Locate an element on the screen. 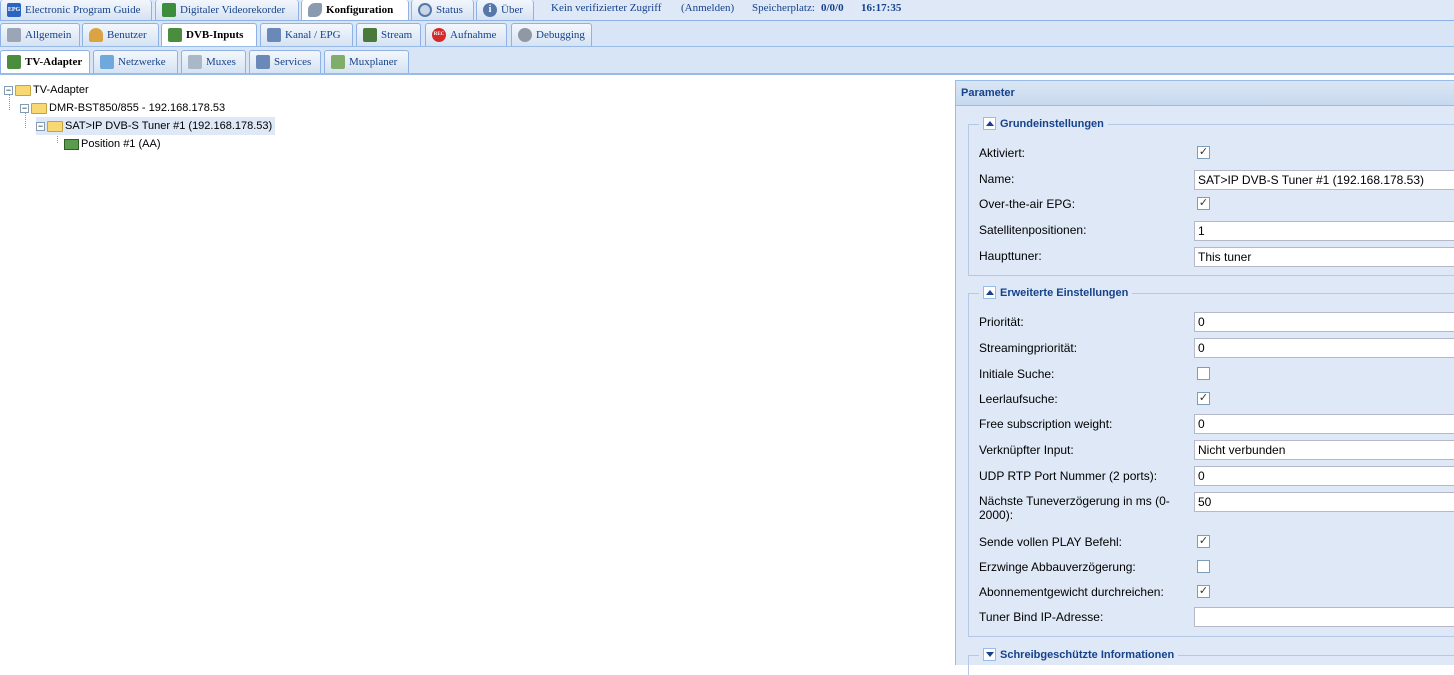  tab-label: Allgemein is located at coordinates (48, 35).